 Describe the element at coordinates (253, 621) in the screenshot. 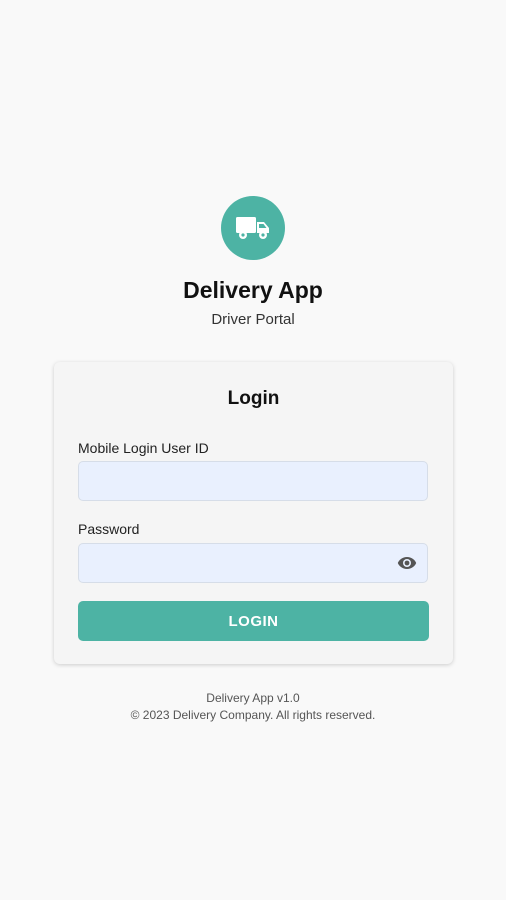

I see `login-button: LOGIN` at that location.